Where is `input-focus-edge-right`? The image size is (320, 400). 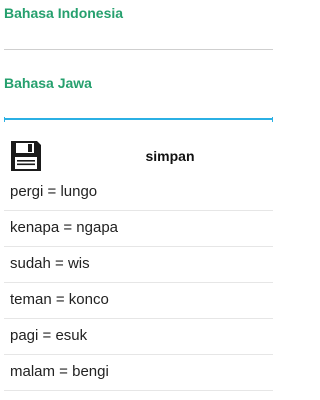 input-focus-edge-right is located at coordinates (272, 119).